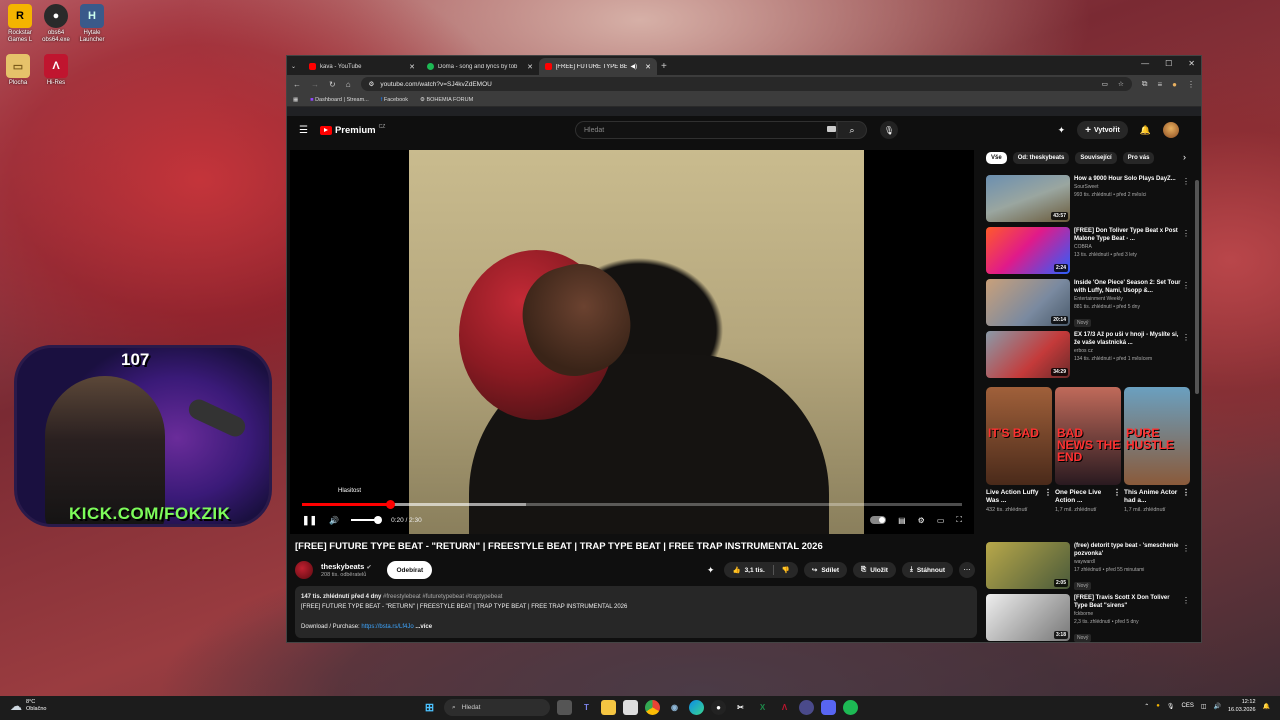  I want to click on video-thumbnail: 3:18, so click(1028, 617).